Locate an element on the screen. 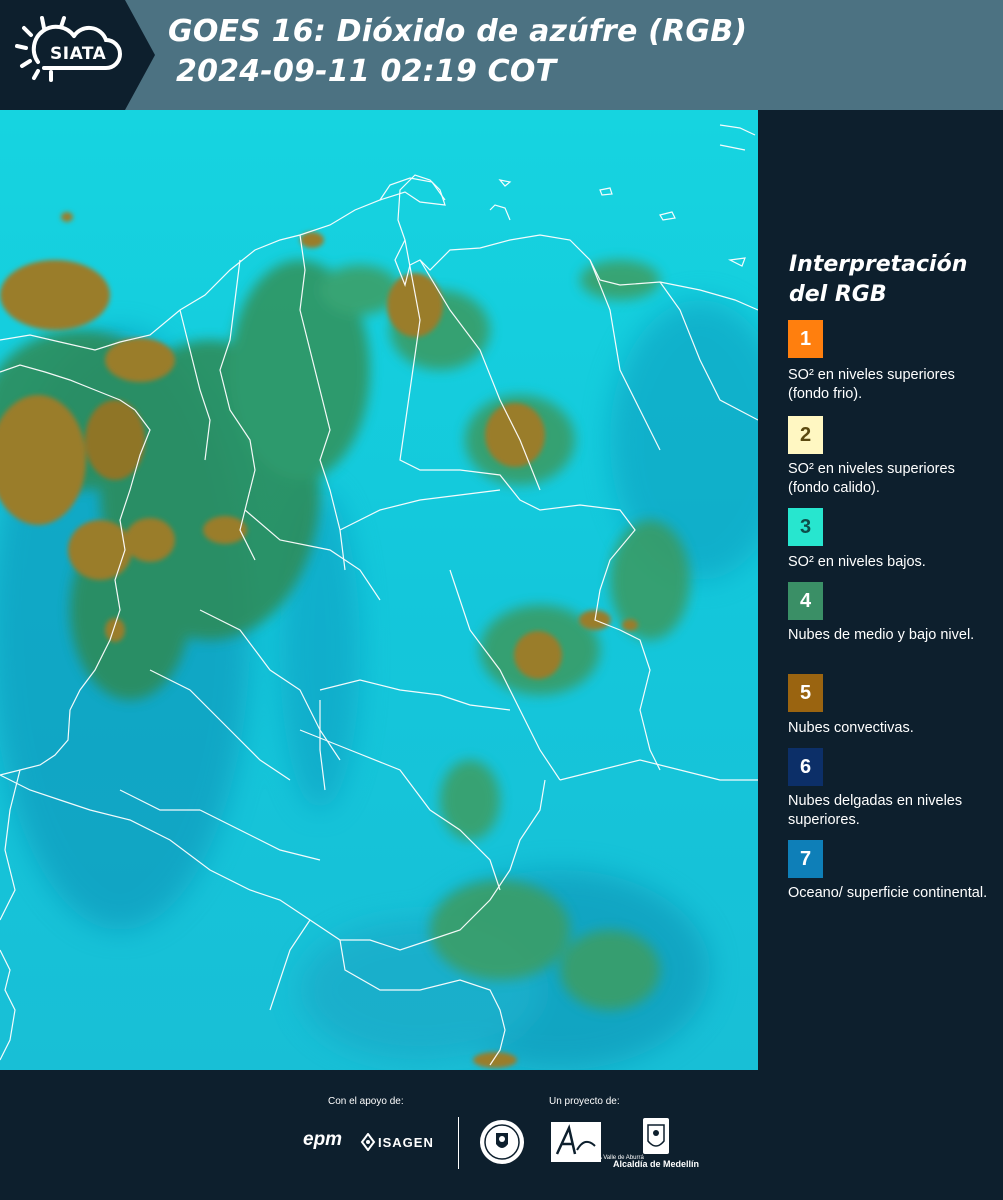 Image resolution: width=1003 pixels, height=1200 pixels. legend-swatch-5: 5 is located at coordinates (805, 693).